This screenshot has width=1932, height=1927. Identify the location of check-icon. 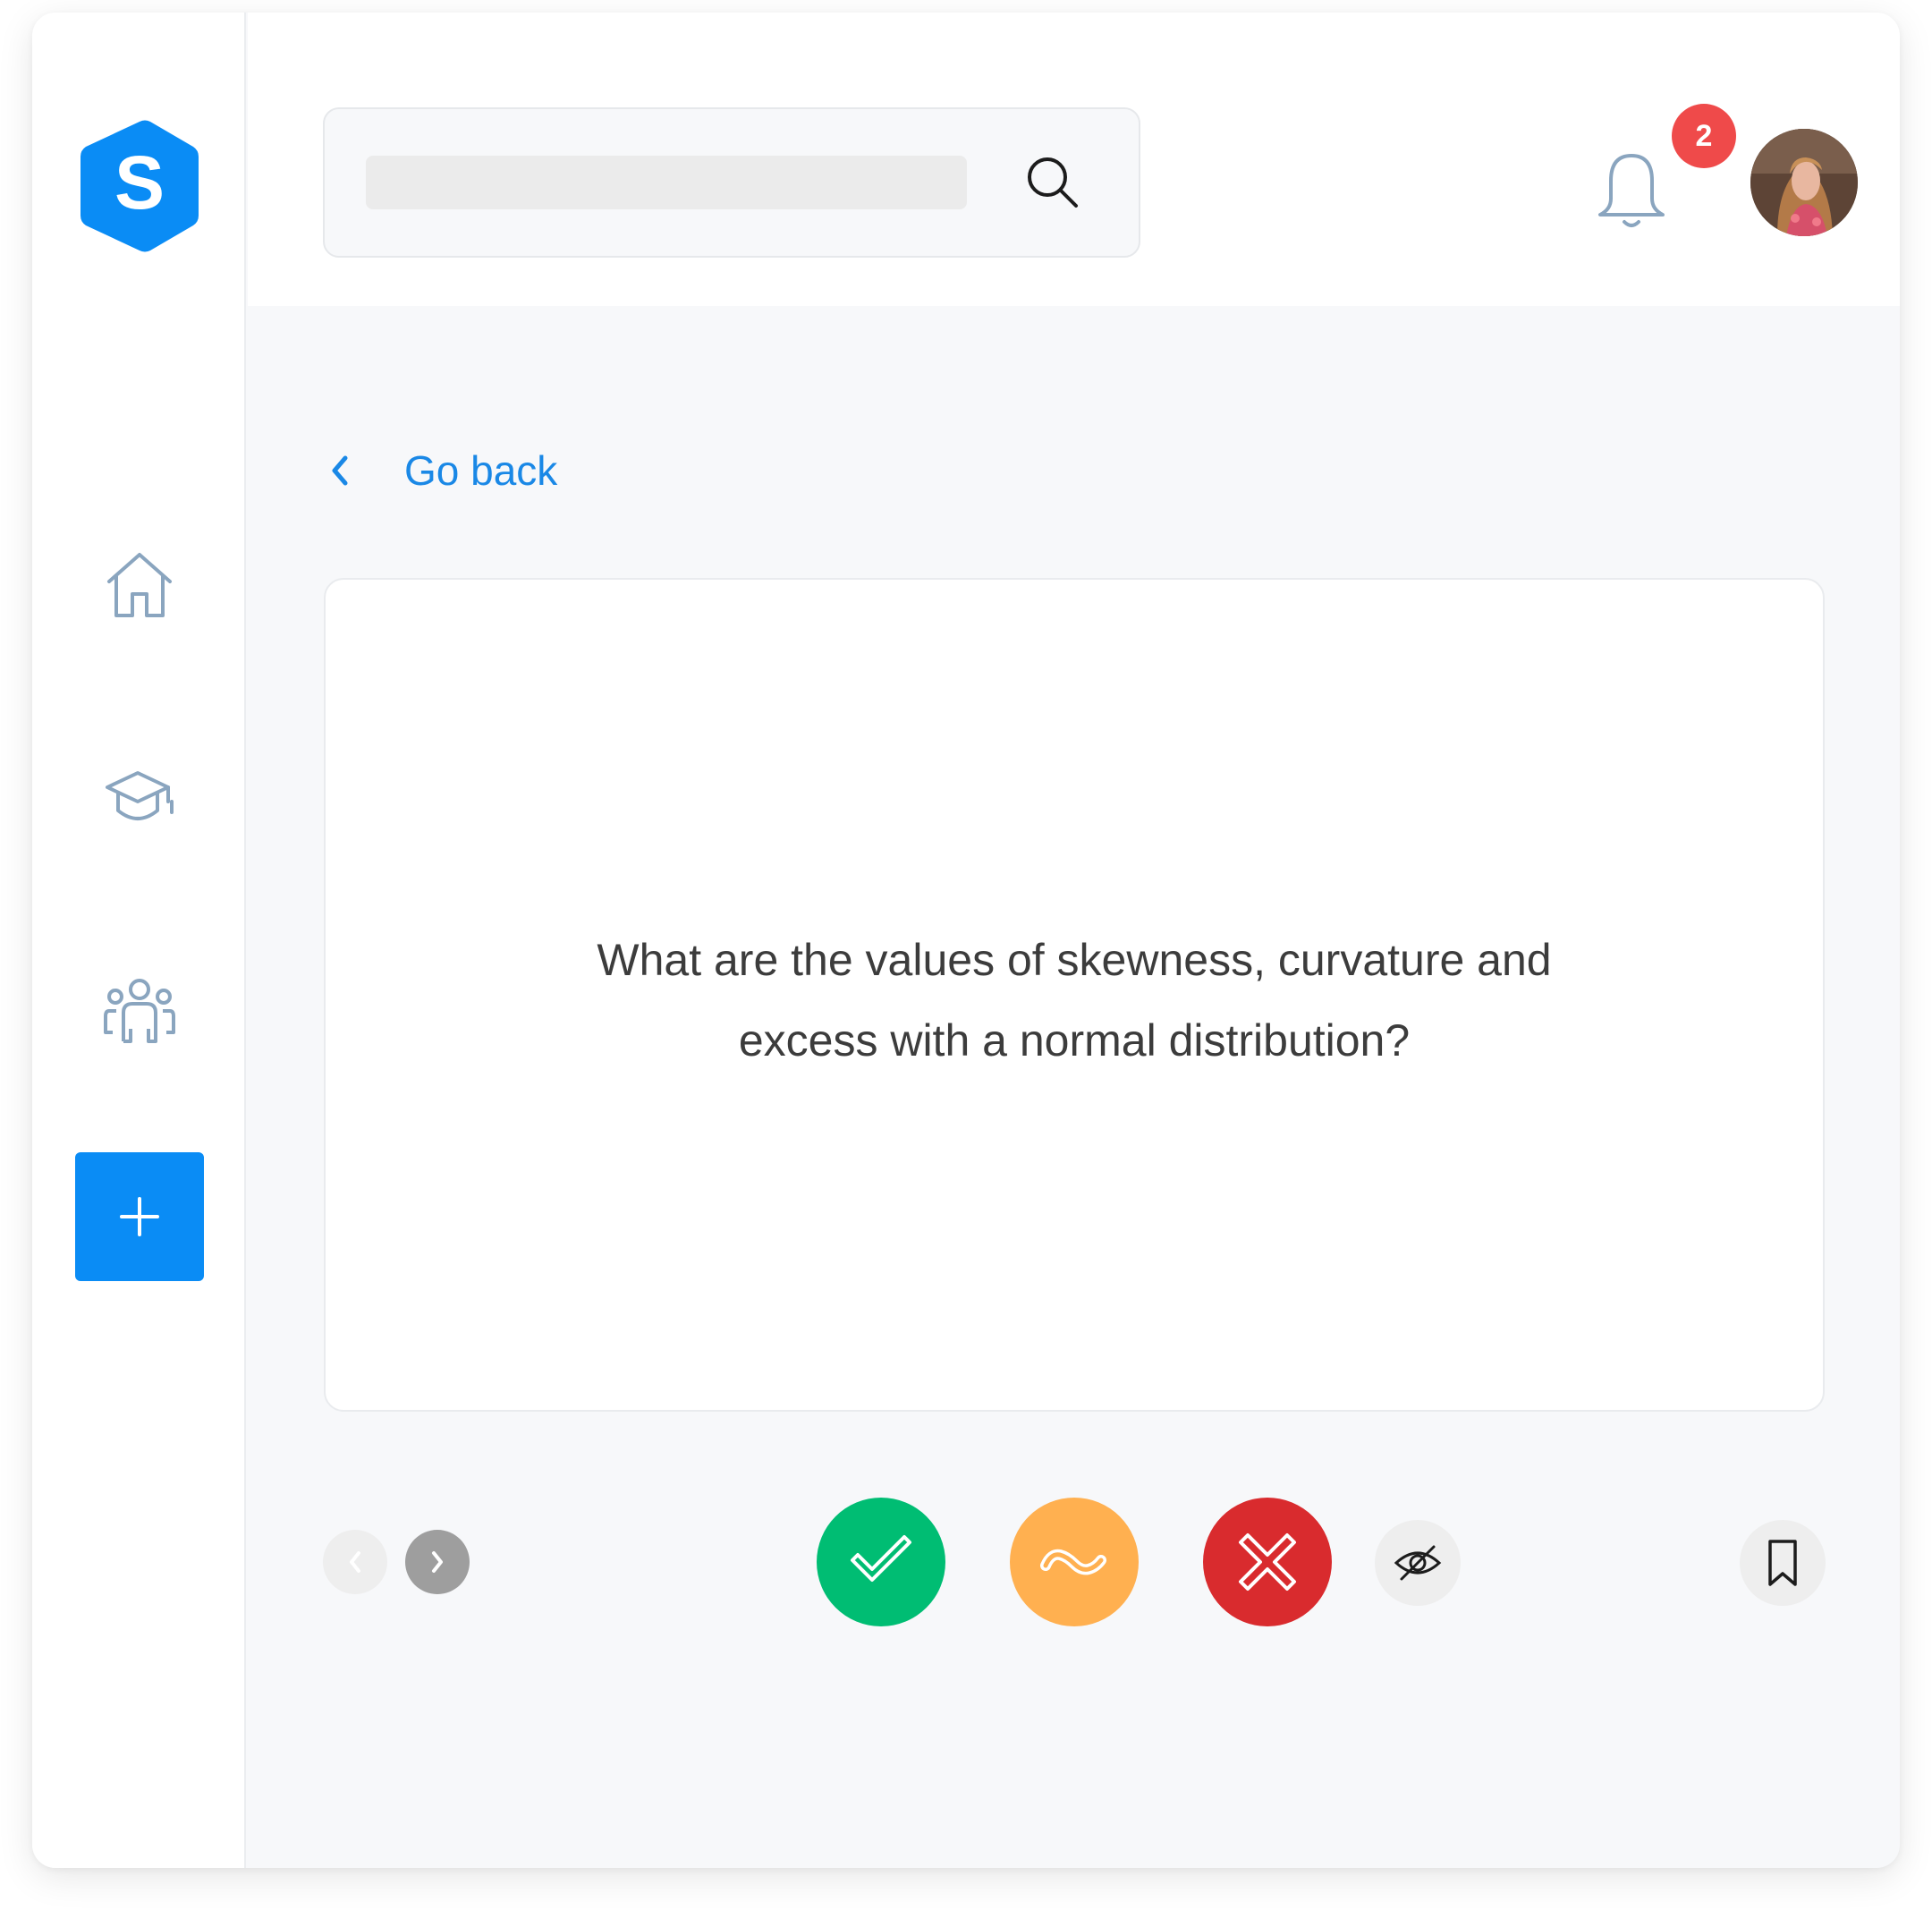
(881, 1558).